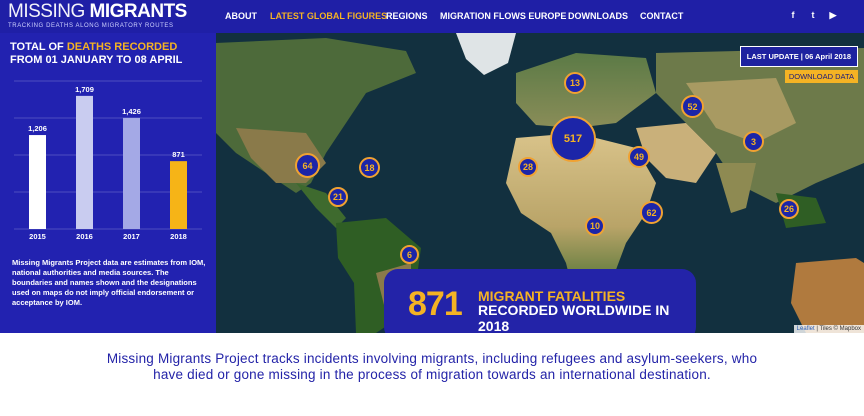  What do you see at coordinates (138, 11) in the screenshot?
I see `logo-text-migrants: MIGRANTS` at bounding box center [138, 11].